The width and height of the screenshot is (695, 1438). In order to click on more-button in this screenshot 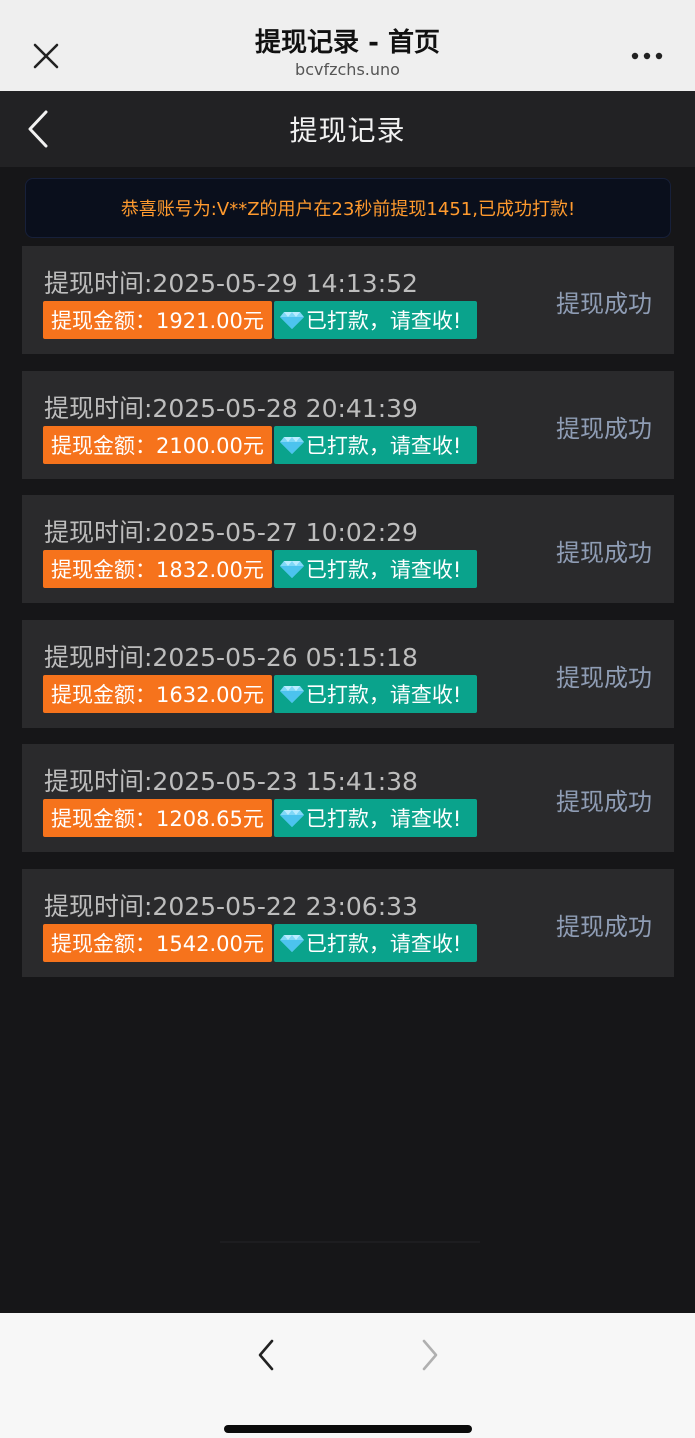, I will do `click(647, 56)`.